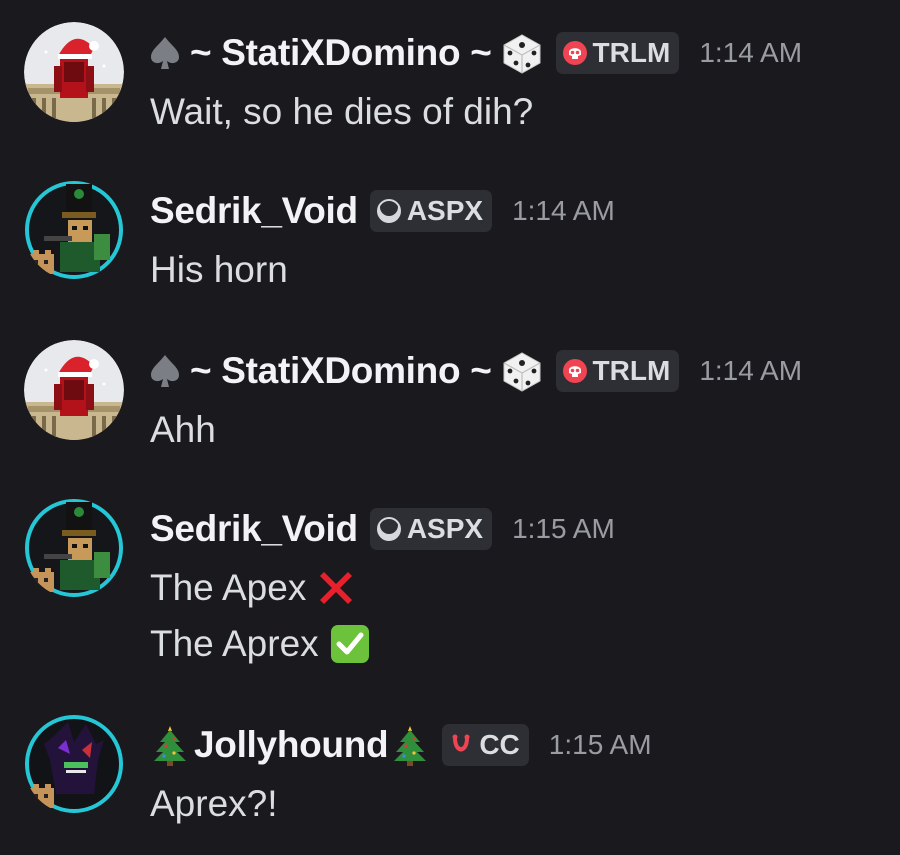 The image size is (900, 855). I want to click on message-header: Jollyhound CC 1:15 AM, so click(401, 745).